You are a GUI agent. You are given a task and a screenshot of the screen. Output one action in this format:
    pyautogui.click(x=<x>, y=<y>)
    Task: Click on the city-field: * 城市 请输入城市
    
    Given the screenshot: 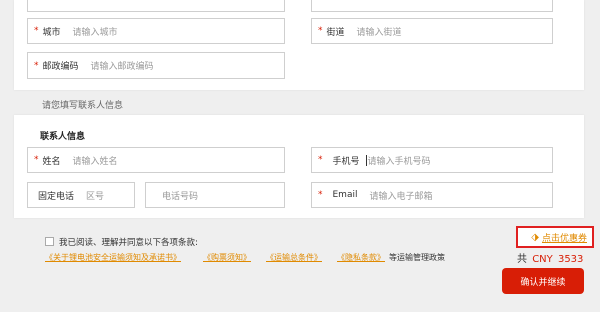 What is the action you would take?
    pyautogui.click(x=156, y=31)
    